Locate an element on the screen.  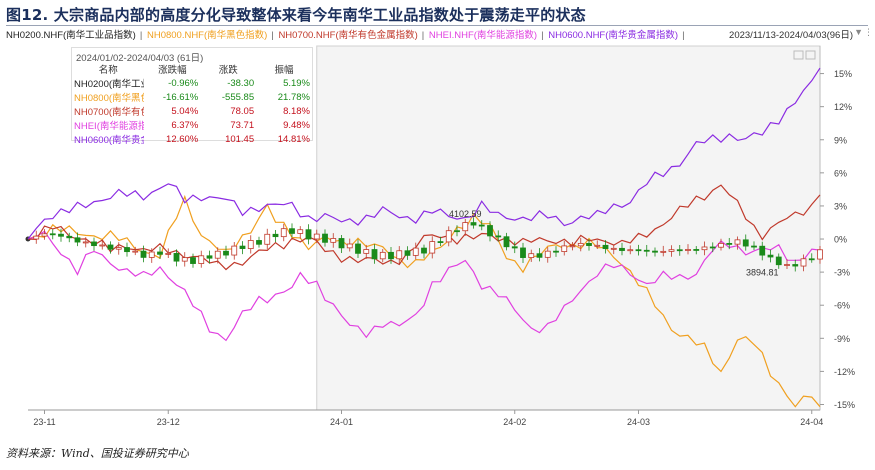
stats-name: NH0200(南华工业品指数) is located at coordinates (109, 84).